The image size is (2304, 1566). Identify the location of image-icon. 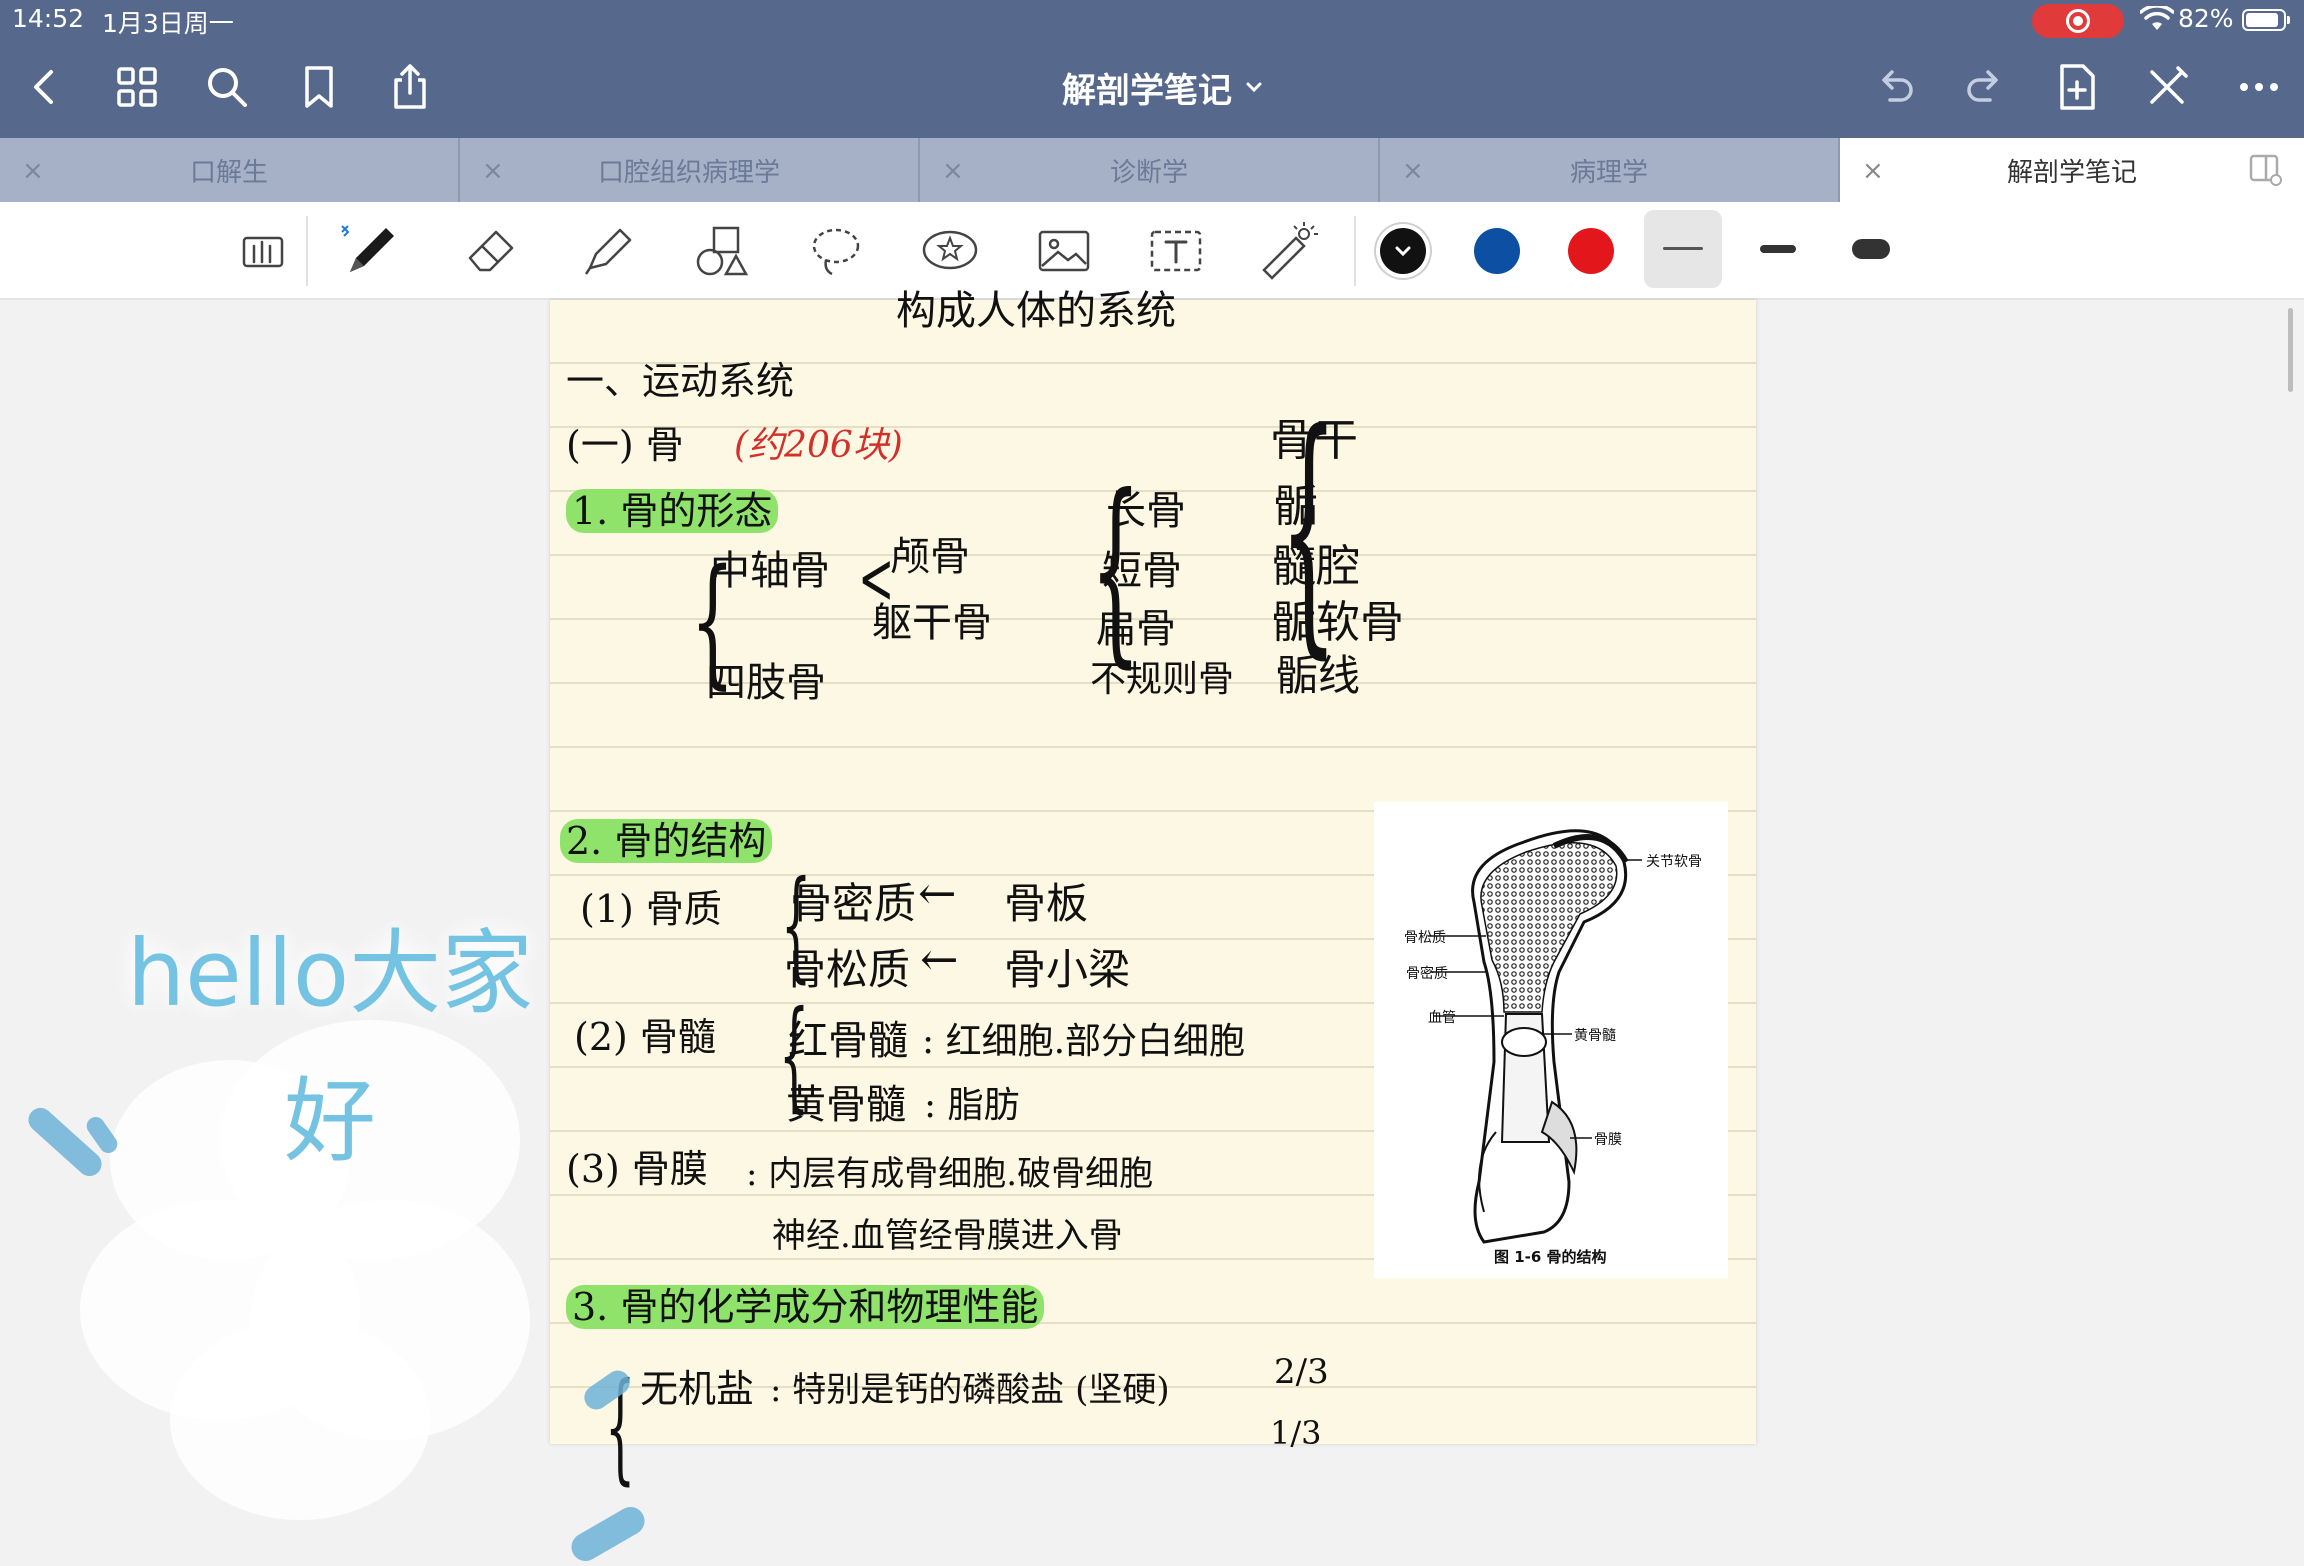
(1064, 251).